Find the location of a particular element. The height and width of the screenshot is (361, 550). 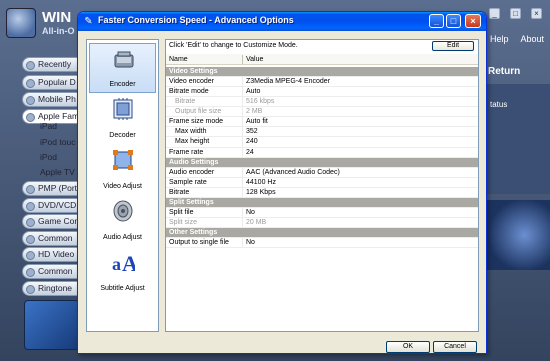

row-name: Split size is located at coordinates (183, 222).